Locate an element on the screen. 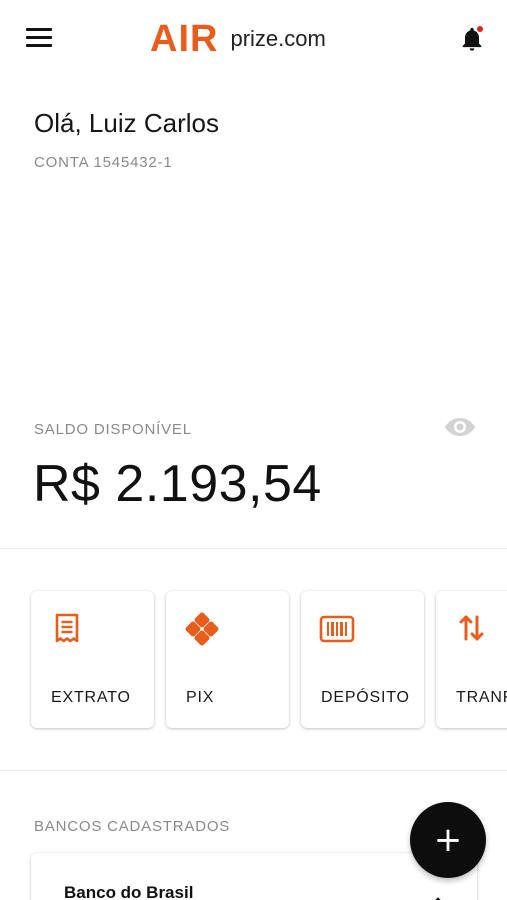 This screenshot has height=900, width=507. bell-icon is located at coordinates (472, 39).